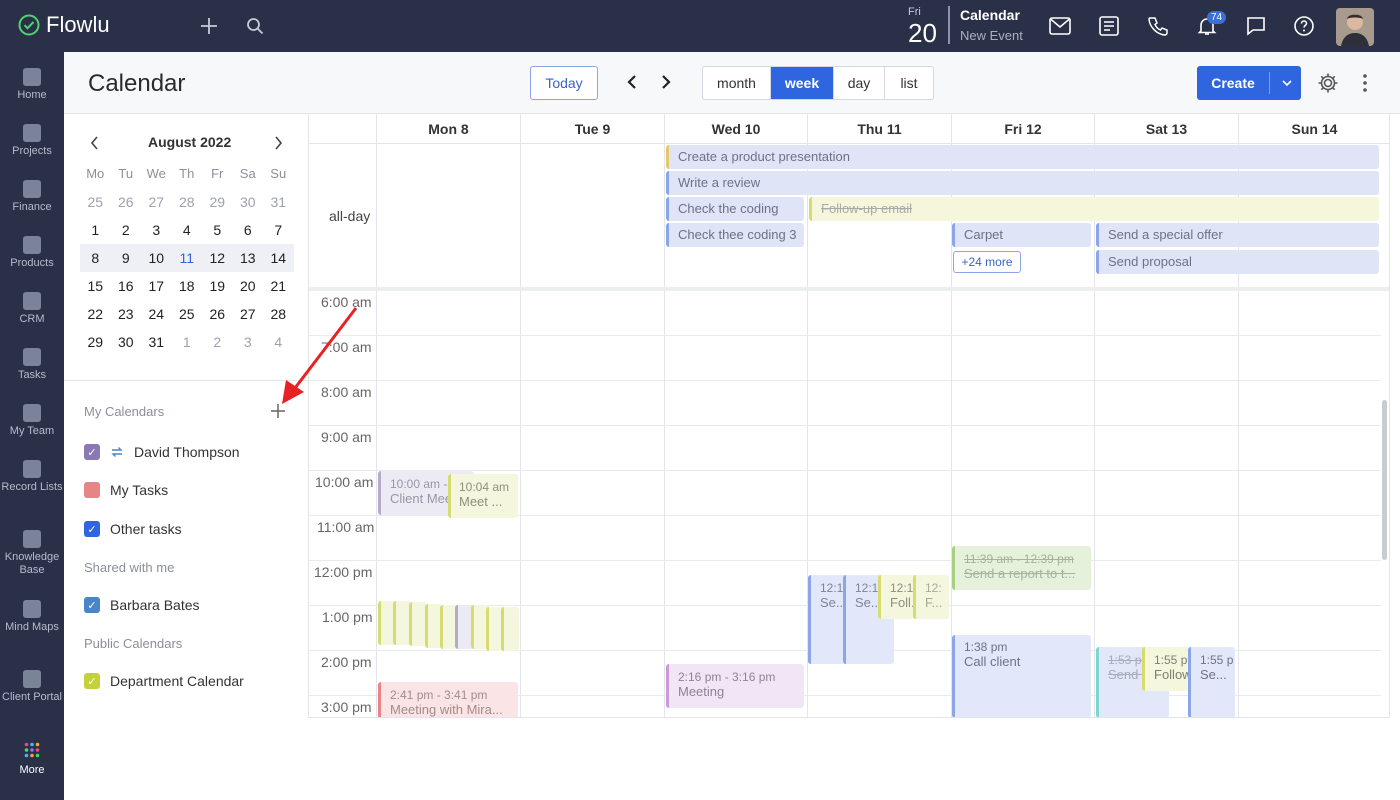  I want to click on allday-event-done: Follow-up email, so click(1094, 209).